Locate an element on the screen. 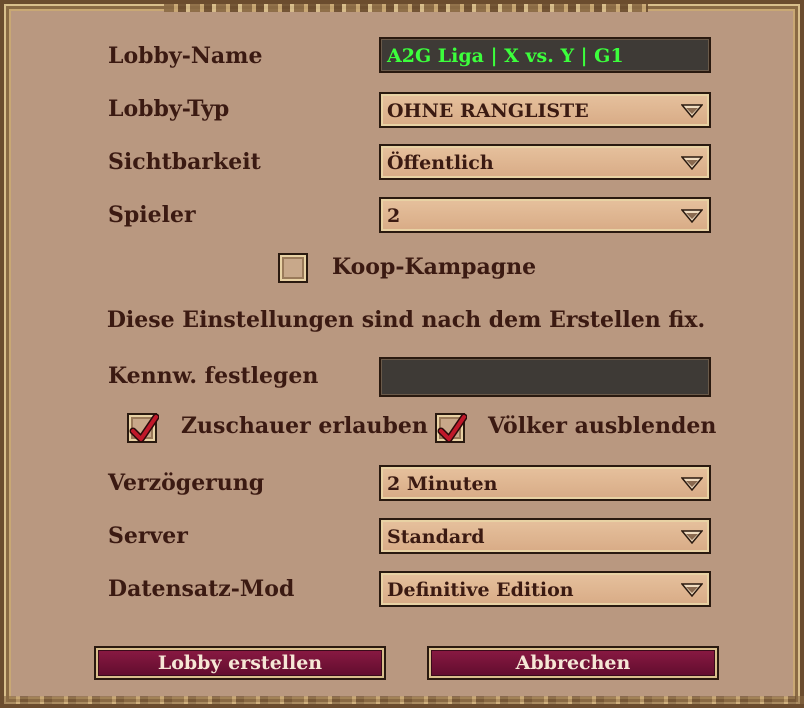 The width and height of the screenshot is (804, 708). create-lobby-button: Lobby erstellen is located at coordinates (240, 663).